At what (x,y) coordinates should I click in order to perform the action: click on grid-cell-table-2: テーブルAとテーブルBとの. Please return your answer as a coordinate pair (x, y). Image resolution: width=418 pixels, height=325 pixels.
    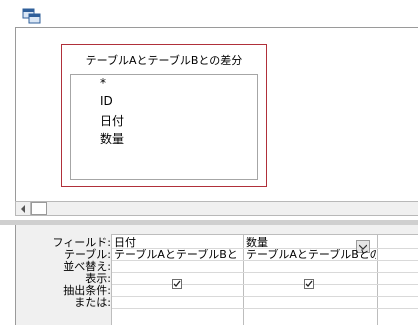
    Looking at the image, I should click on (311, 255).